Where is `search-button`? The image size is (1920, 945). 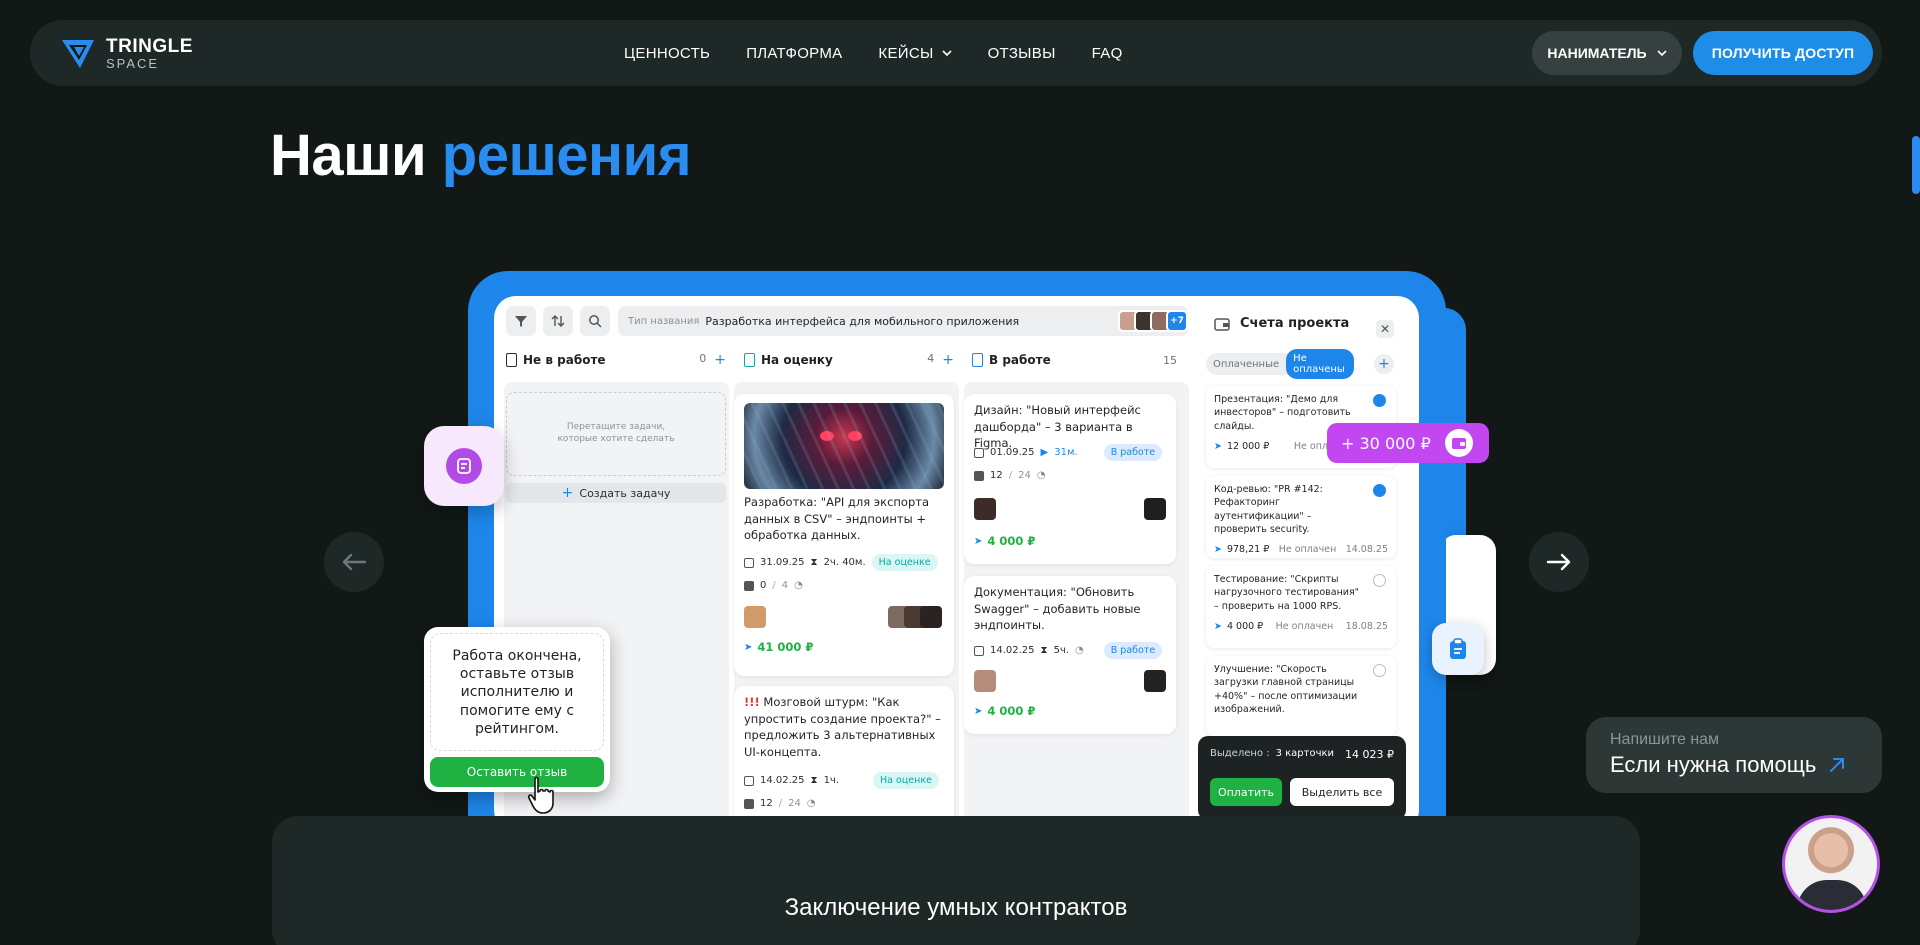
search-button is located at coordinates (595, 321).